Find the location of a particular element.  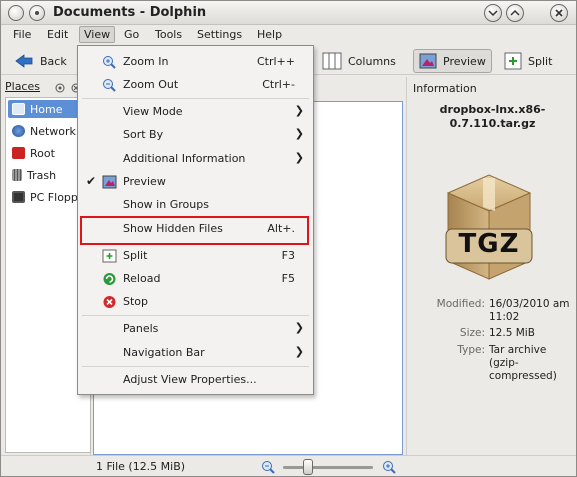

menu-label: Split is located at coordinates (135, 255).